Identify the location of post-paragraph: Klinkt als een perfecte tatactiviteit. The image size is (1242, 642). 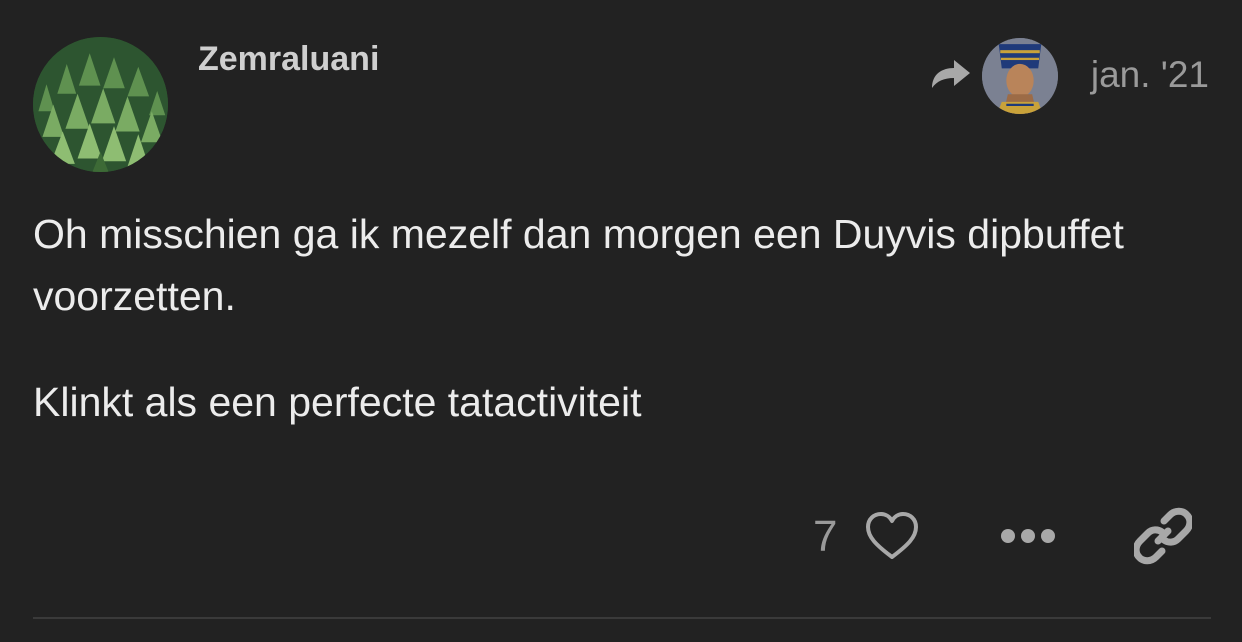
(337, 402).